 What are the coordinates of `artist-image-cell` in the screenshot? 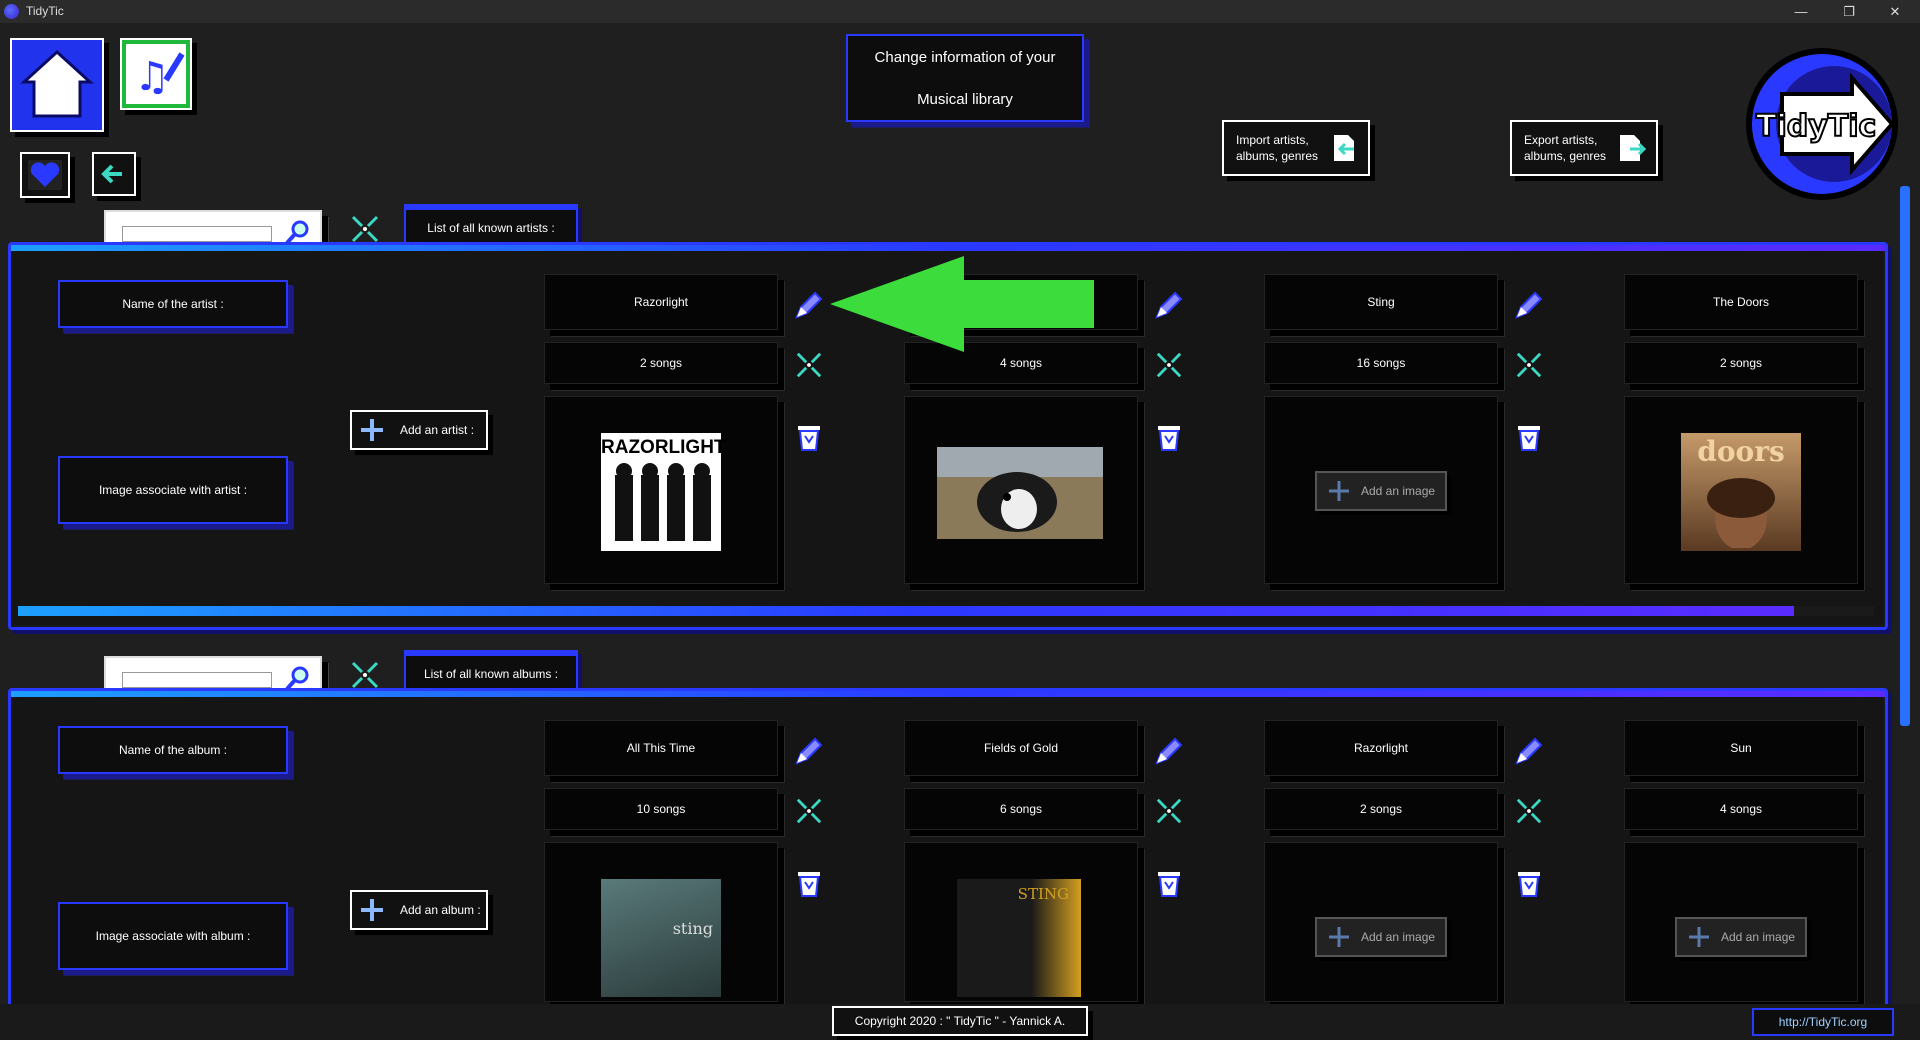 It's located at (1021, 490).